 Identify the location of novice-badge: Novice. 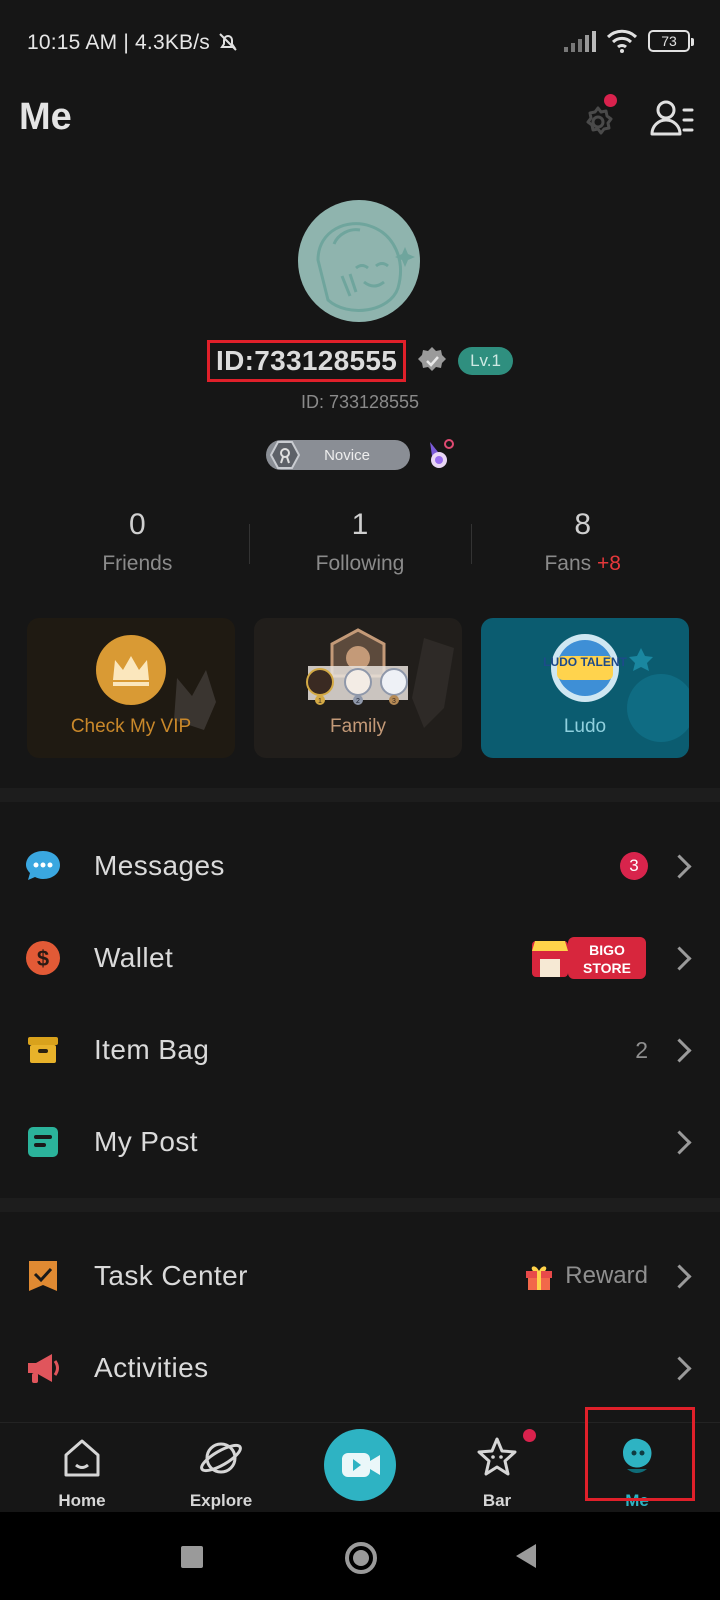
(338, 455).